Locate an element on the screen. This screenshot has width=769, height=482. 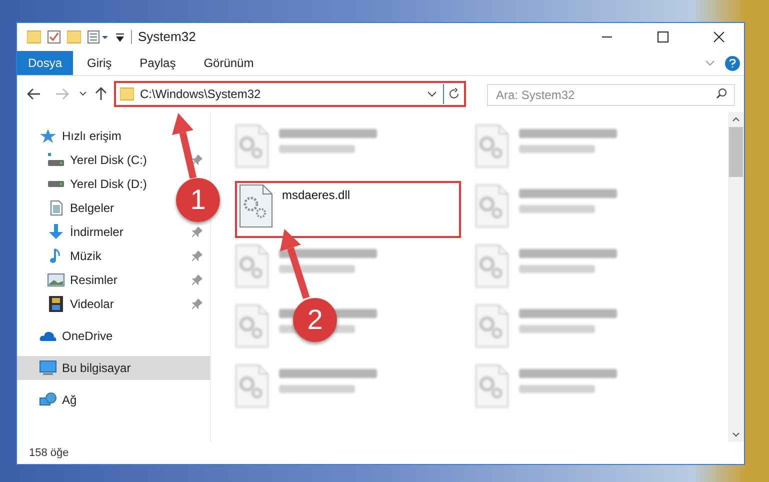
properties-icon is located at coordinates (98, 37).